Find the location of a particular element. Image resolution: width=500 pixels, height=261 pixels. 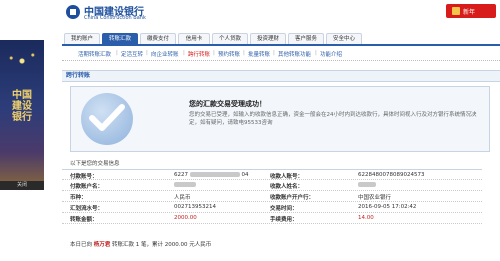

header: 中国建设银行 China Construction Bank 新年 is located at coordinates (281, 16).